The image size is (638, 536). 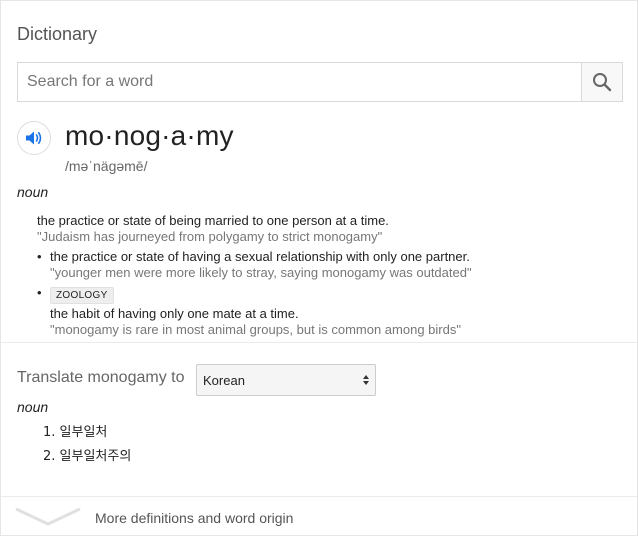 I want to click on select-arrows-icon, so click(x=366, y=380).